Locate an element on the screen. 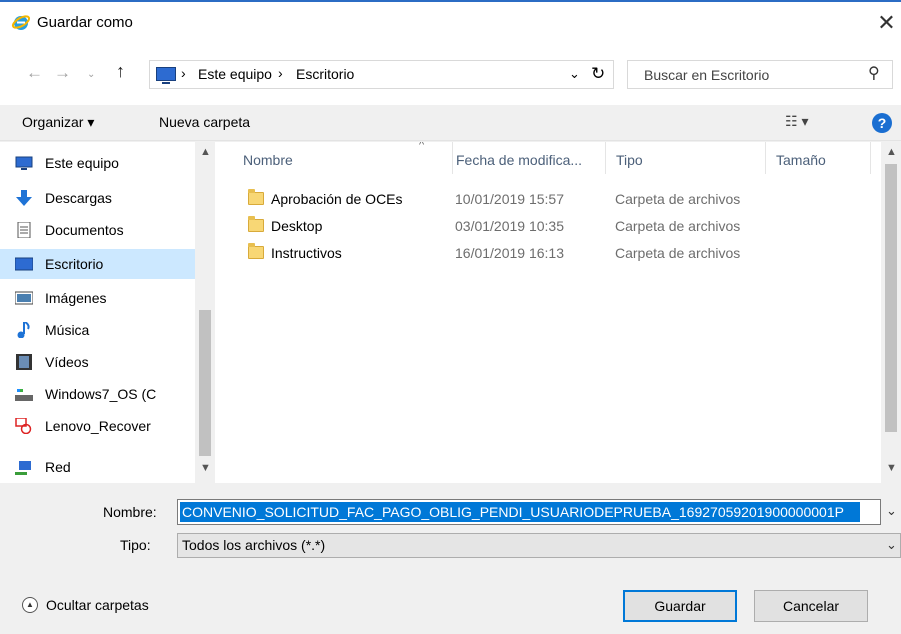  column-header-label: Nombre is located at coordinates (268, 160).